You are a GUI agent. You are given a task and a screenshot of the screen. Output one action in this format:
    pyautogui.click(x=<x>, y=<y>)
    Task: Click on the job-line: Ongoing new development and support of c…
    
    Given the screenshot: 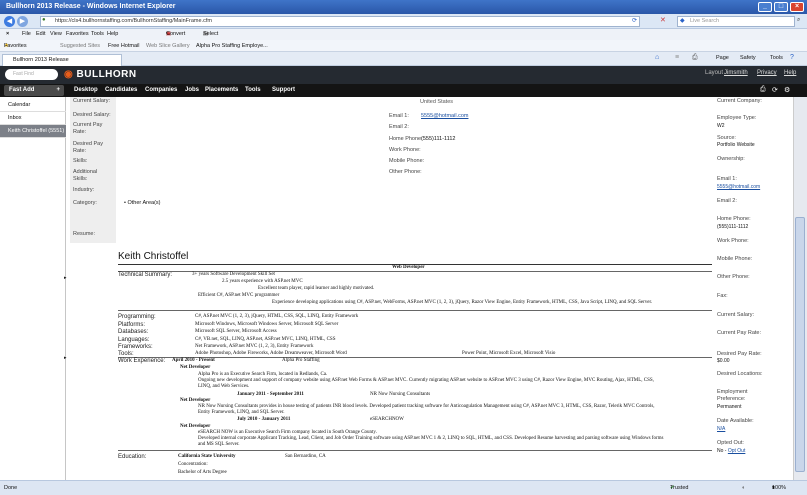 What is the action you would take?
    pyautogui.click(x=426, y=380)
    